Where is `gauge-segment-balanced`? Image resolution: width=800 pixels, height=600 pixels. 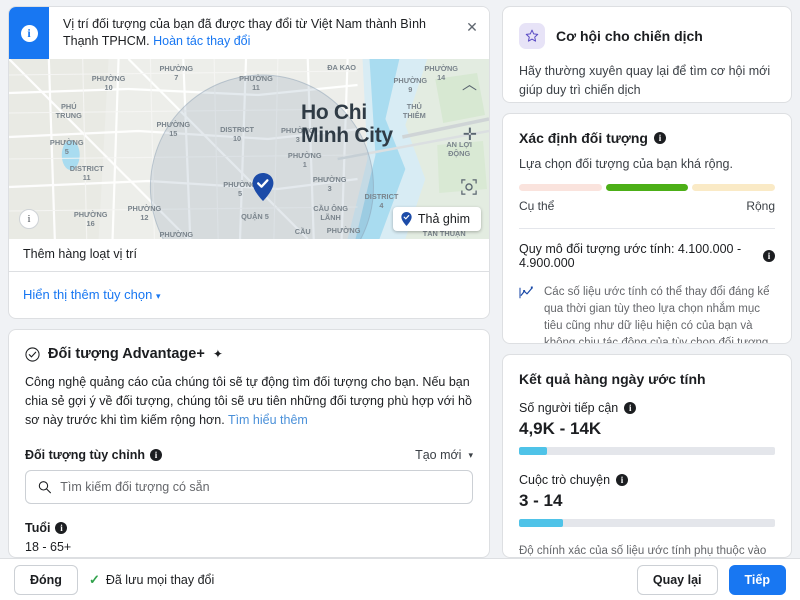 gauge-segment-balanced is located at coordinates (647, 188).